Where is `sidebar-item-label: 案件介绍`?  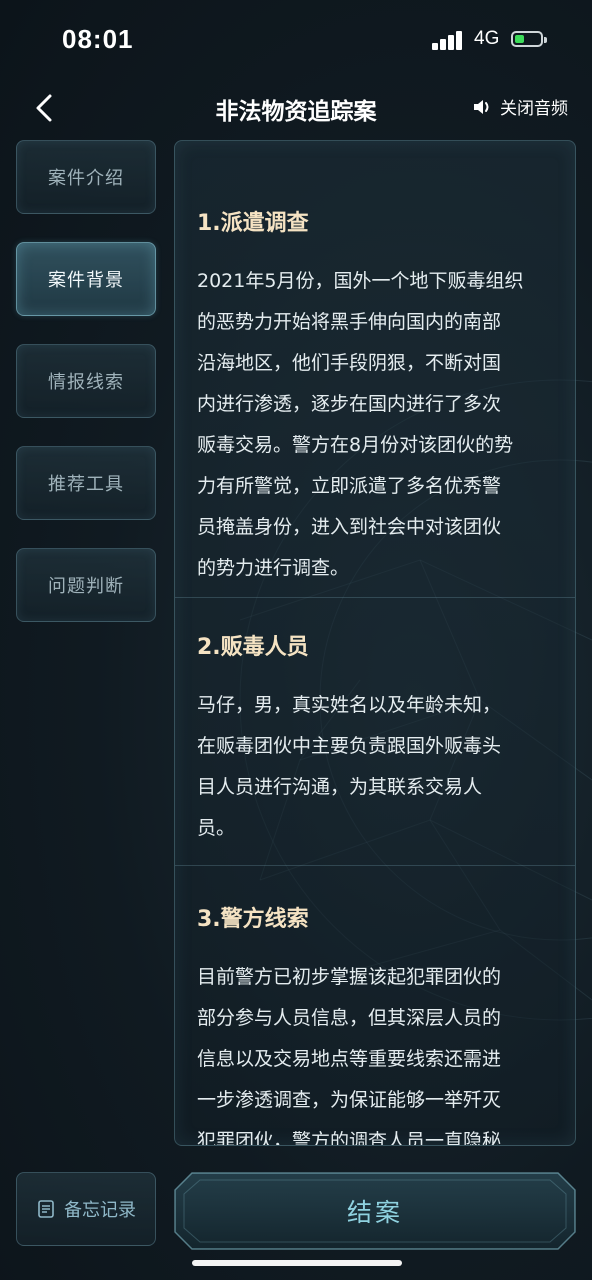 sidebar-item-label: 案件介绍 is located at coordinates (86, 178).